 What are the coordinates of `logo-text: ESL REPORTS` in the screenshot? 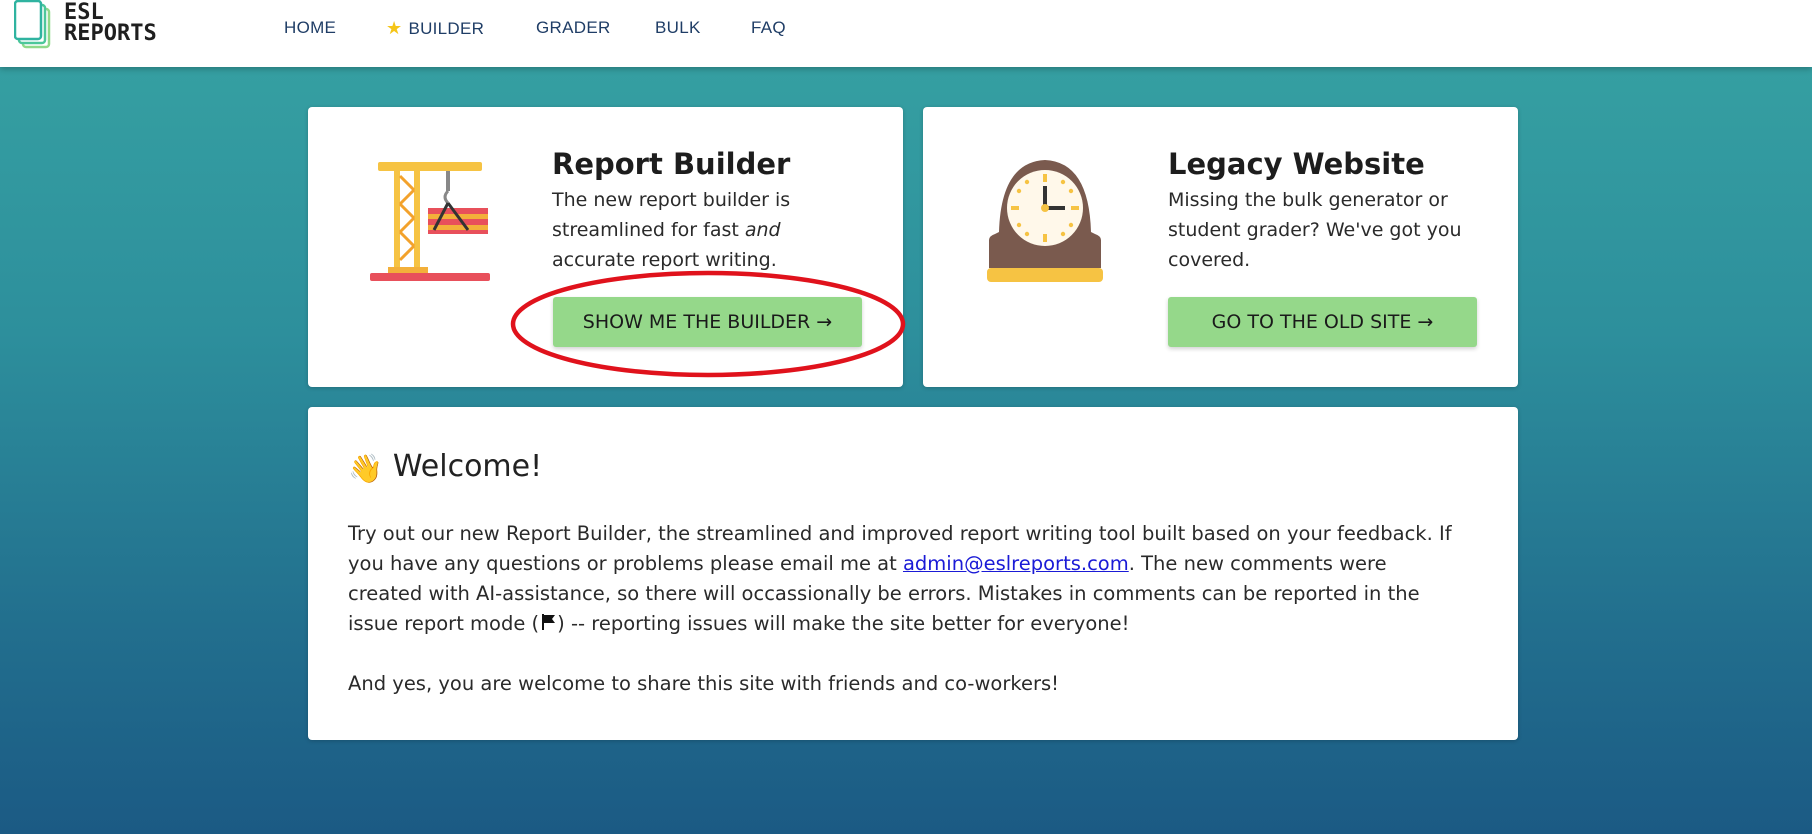 It's located at (110, 23).